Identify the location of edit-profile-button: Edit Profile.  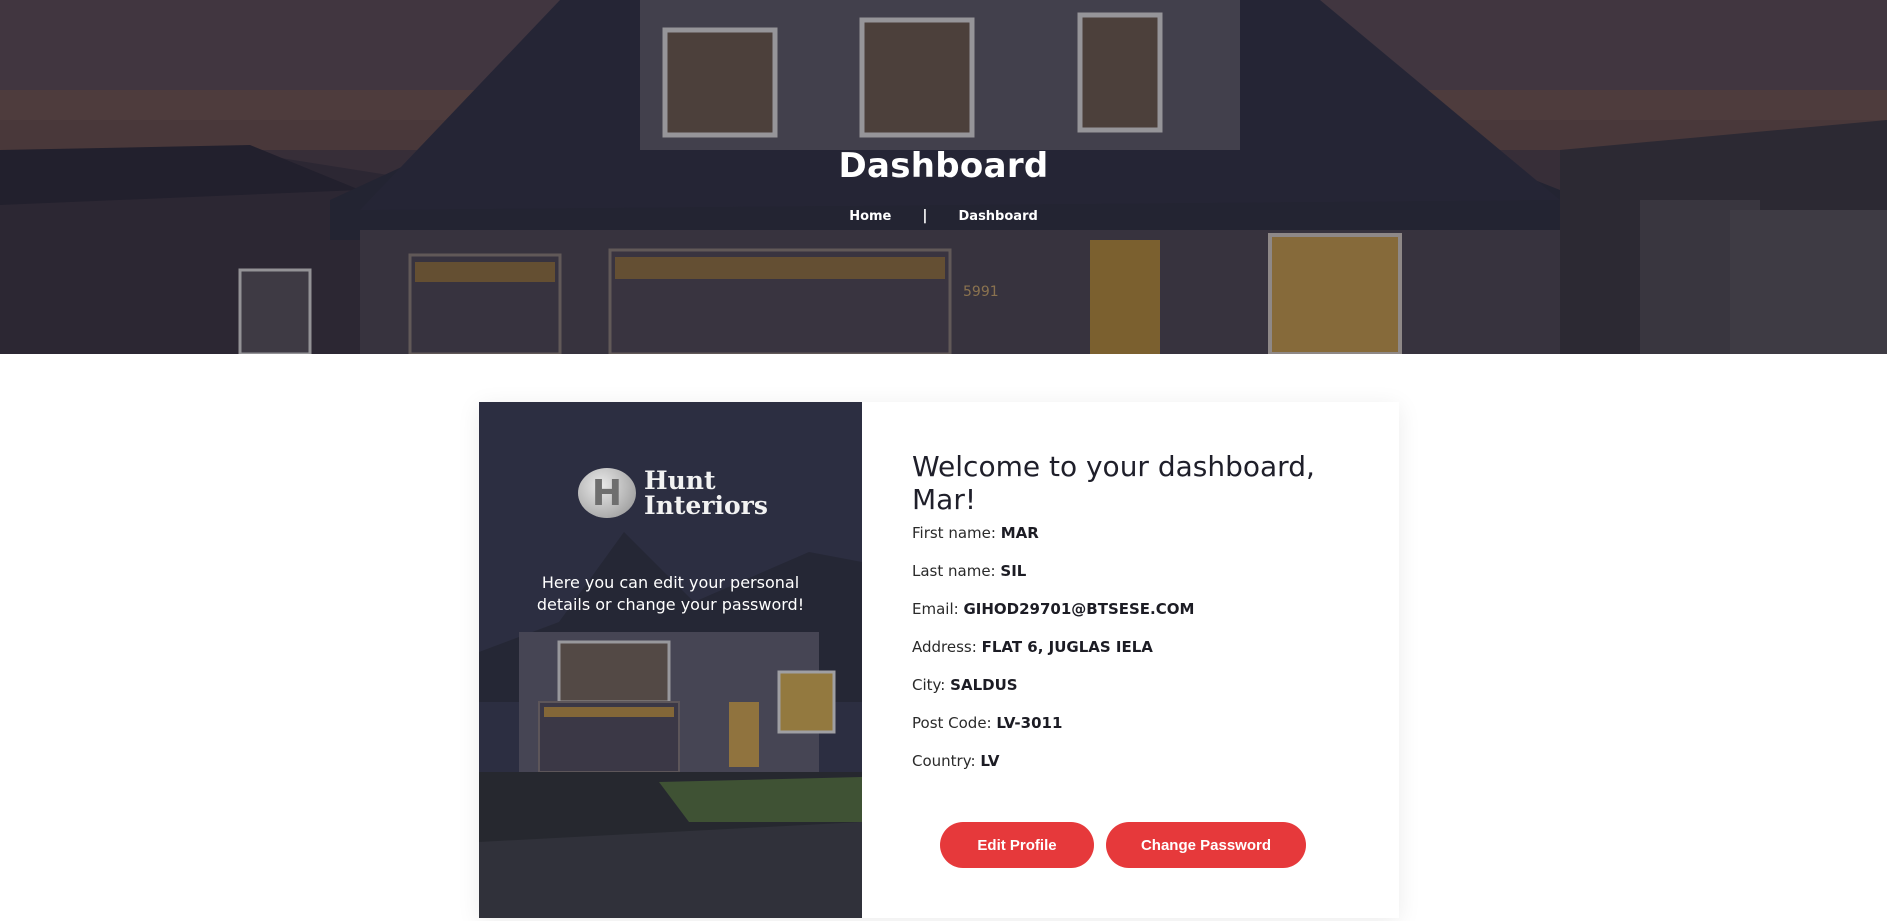
(1017, 845).